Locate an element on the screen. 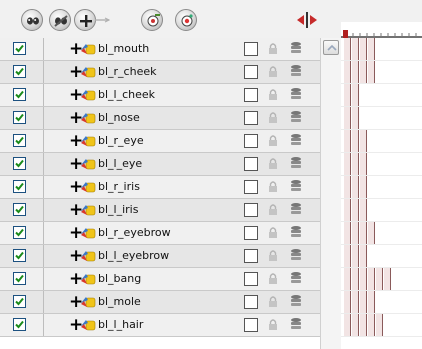  layer-row: + bl_r_iris is located at coordinates (160, 187).